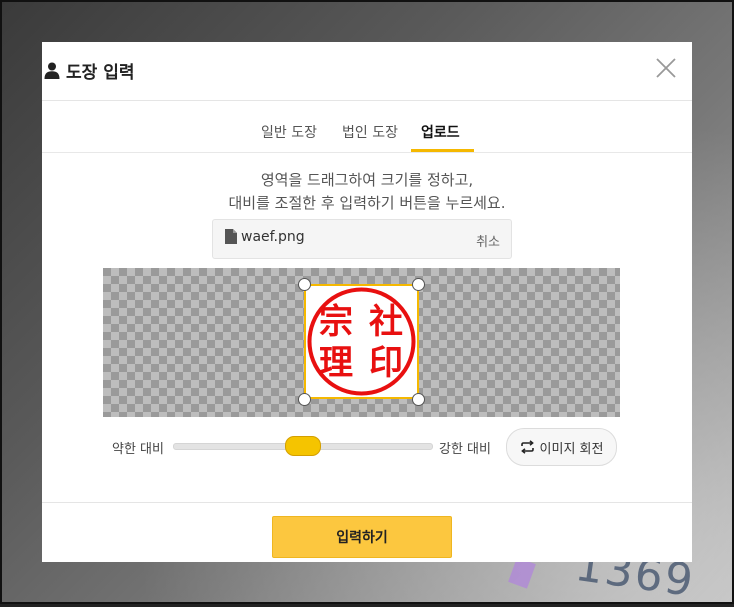 This screenshot has width=734, height=607. Describe the element at coordinates (386, 363) in the screenshot. I see `svg-text: 印` at that location.